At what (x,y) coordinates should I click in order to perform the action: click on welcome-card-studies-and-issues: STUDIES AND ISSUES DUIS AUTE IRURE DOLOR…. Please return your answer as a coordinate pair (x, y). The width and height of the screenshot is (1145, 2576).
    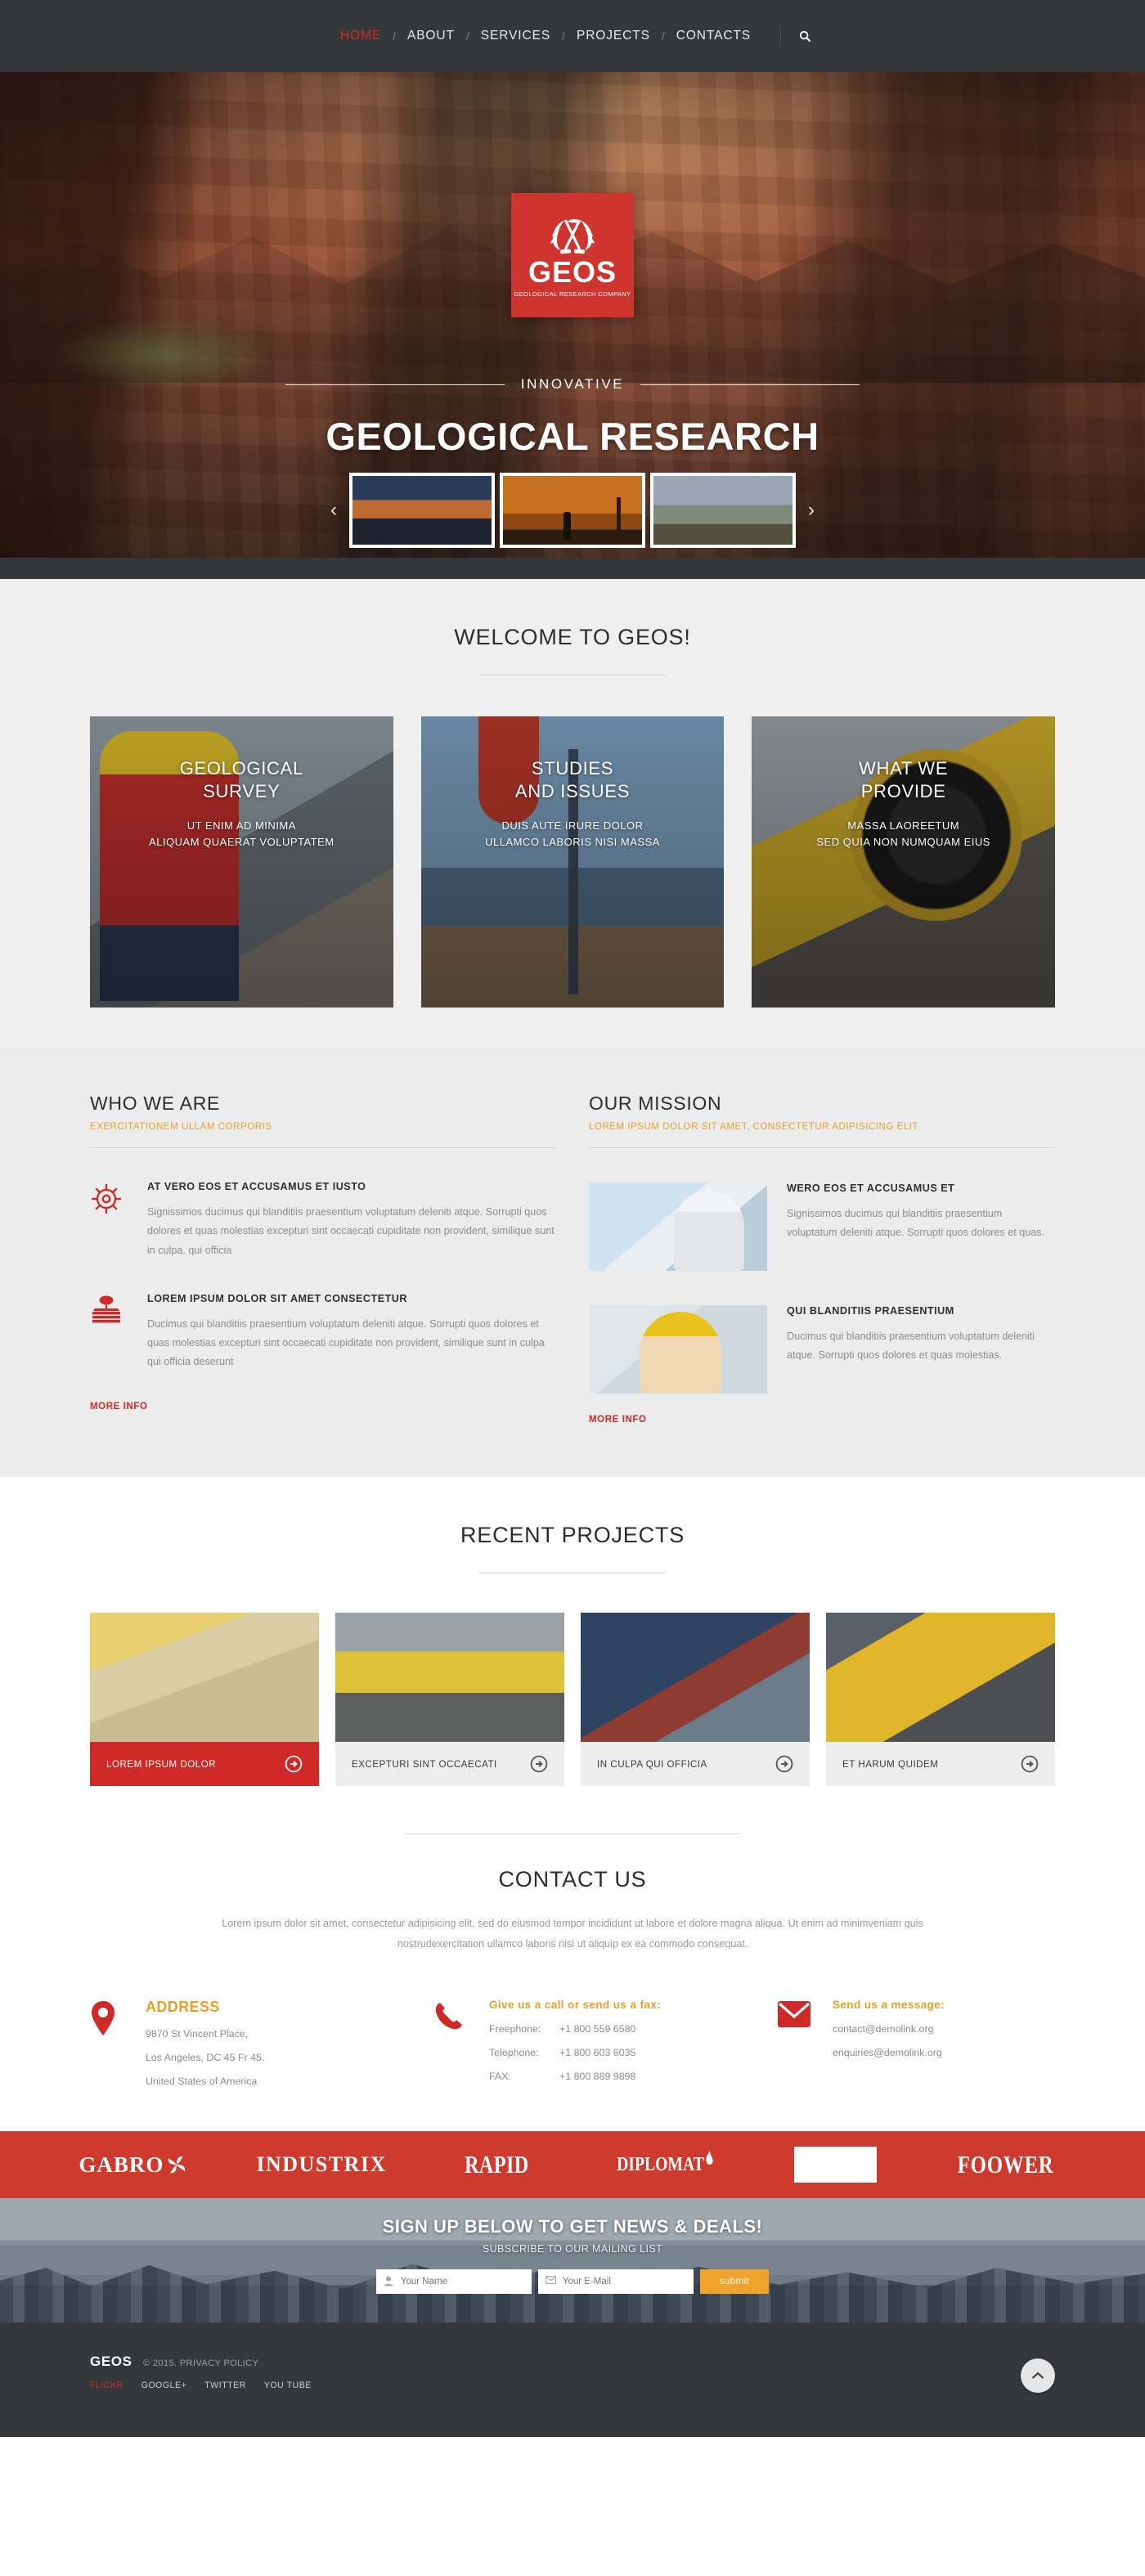
    Looking at the image, I should click on (572, 862).